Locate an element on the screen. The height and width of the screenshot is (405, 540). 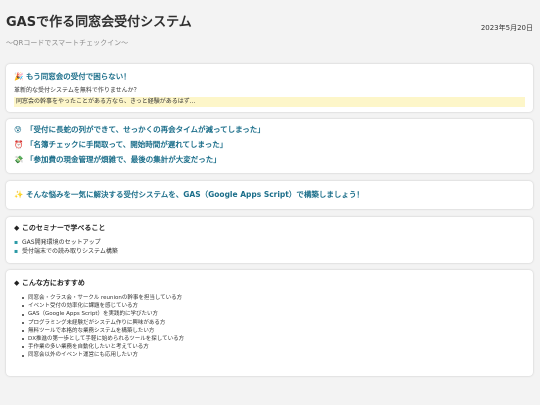
audience-heading: ◆ こんな方におすすめ is located at coordinates (49, 283).